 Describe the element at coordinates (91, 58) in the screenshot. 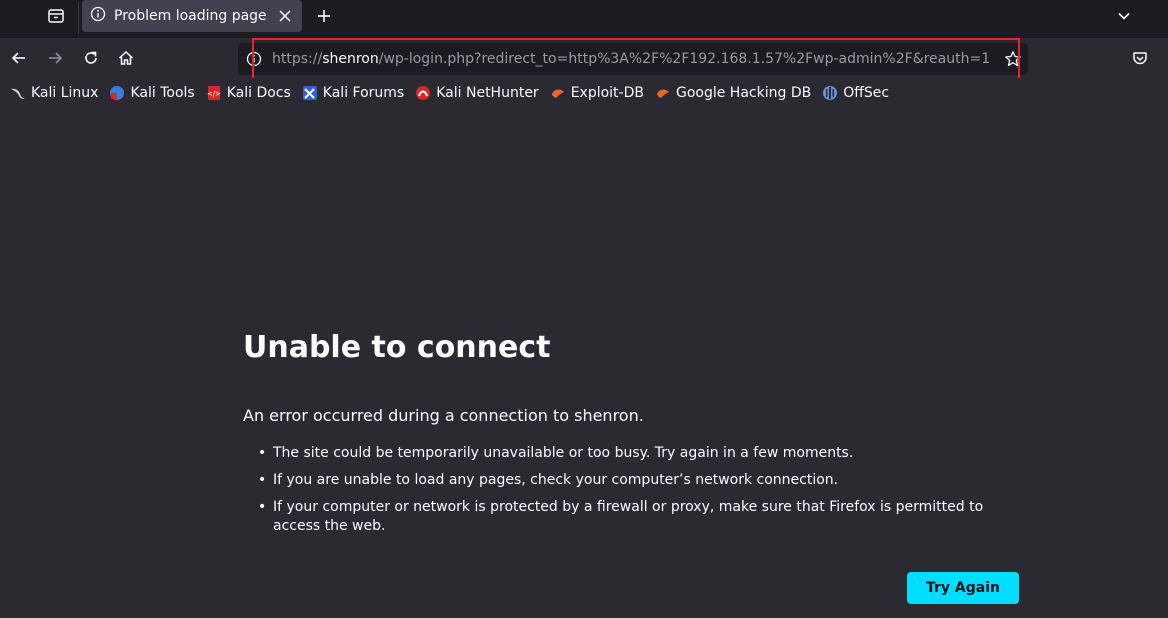

I see `reload-icon` at that location.